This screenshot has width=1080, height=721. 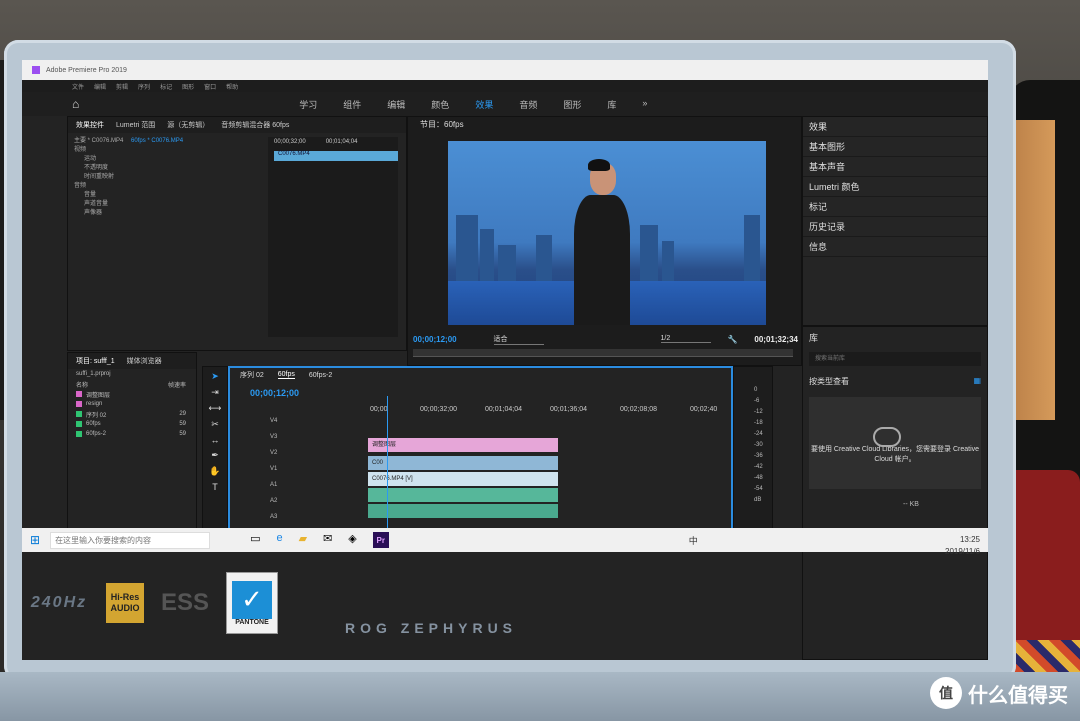 I want to click on track-select-icon: ⇥, so click(x=215, y=392).